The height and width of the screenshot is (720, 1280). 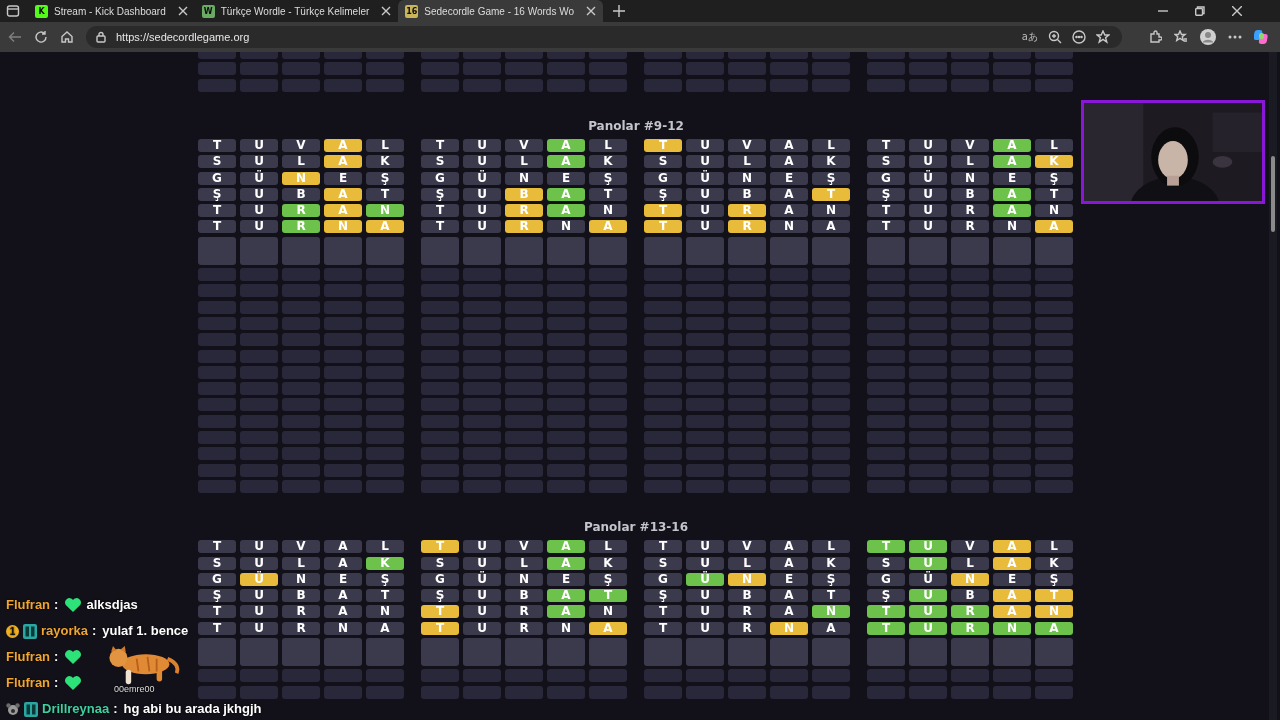 I want to click on browser-tab: W Türkçe Wordle - Türkçe Kelimeler, so click(x=296, y=11).